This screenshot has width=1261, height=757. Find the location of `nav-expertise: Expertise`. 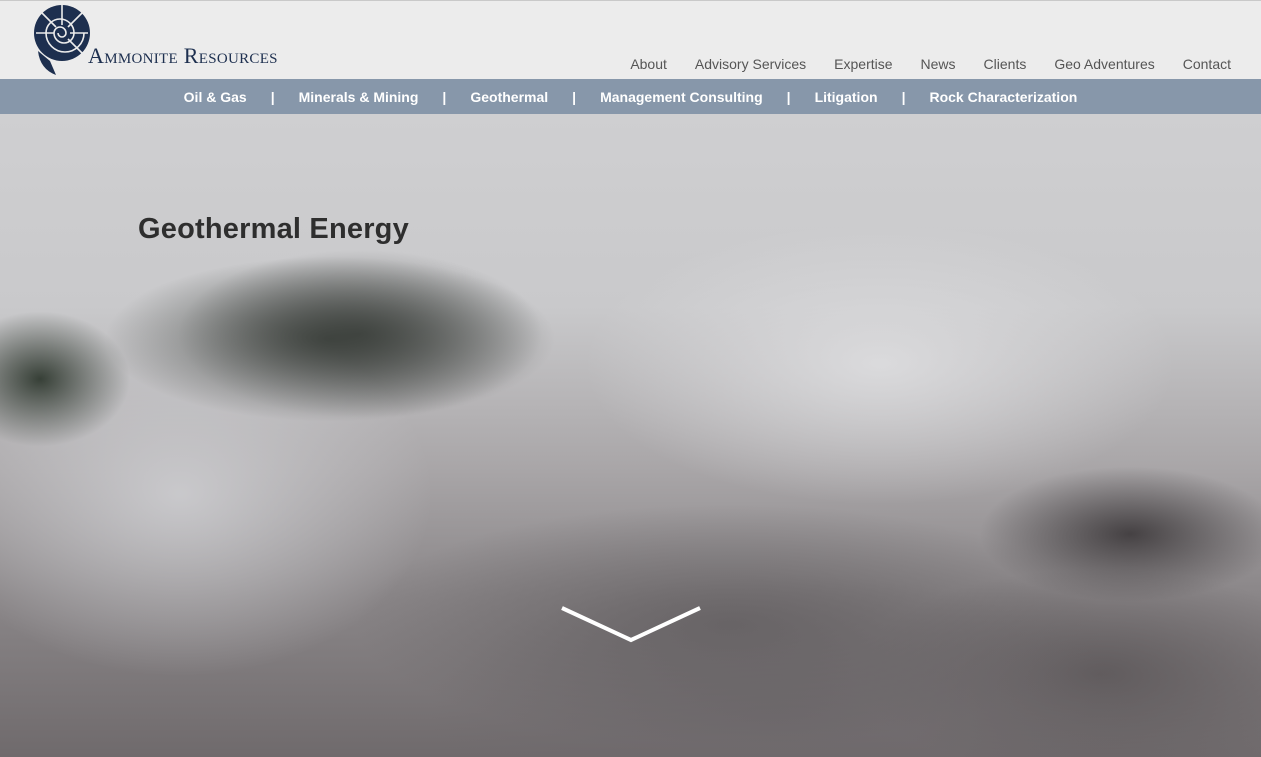

nav-expertise: Expertise is located at coordinates (863, 64).